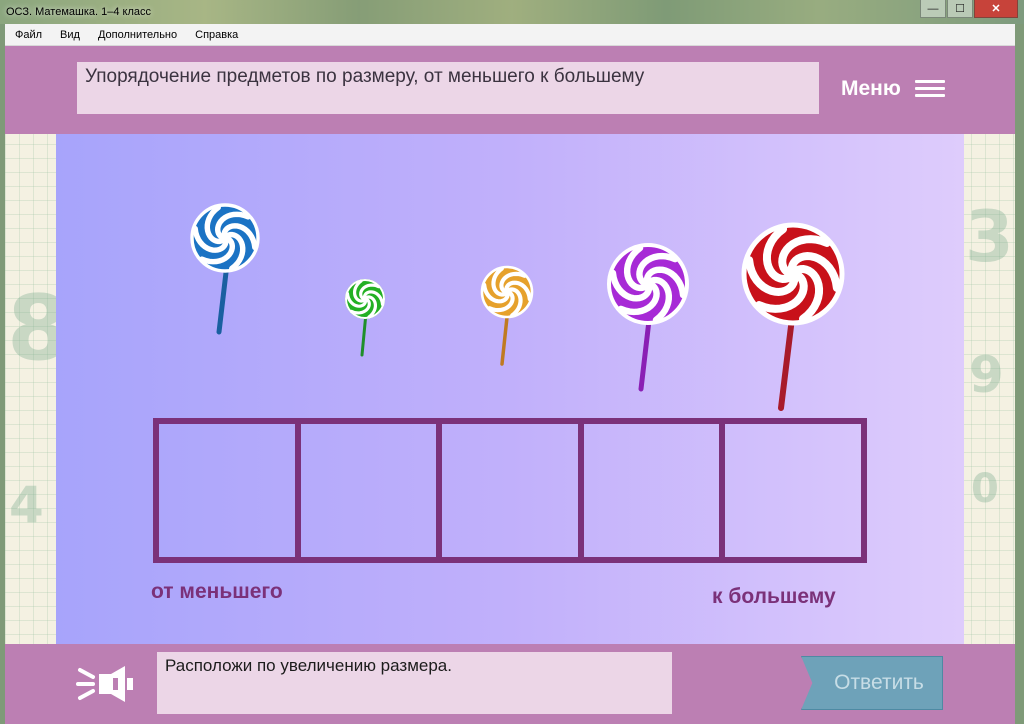 The height and width of the screenshot is (724, 1024). What do you see at coordinates (217, 591) in the screenshot?
I see `caption-from-smaller: от меньшего` at bounding box center [217, 591].